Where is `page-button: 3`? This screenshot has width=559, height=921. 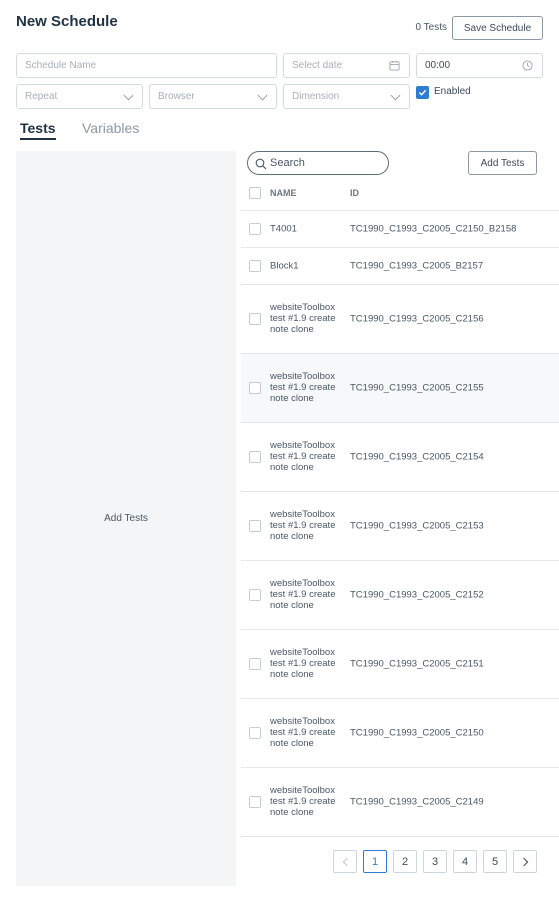
page-button: 3 is located at coordinates (435, 861).